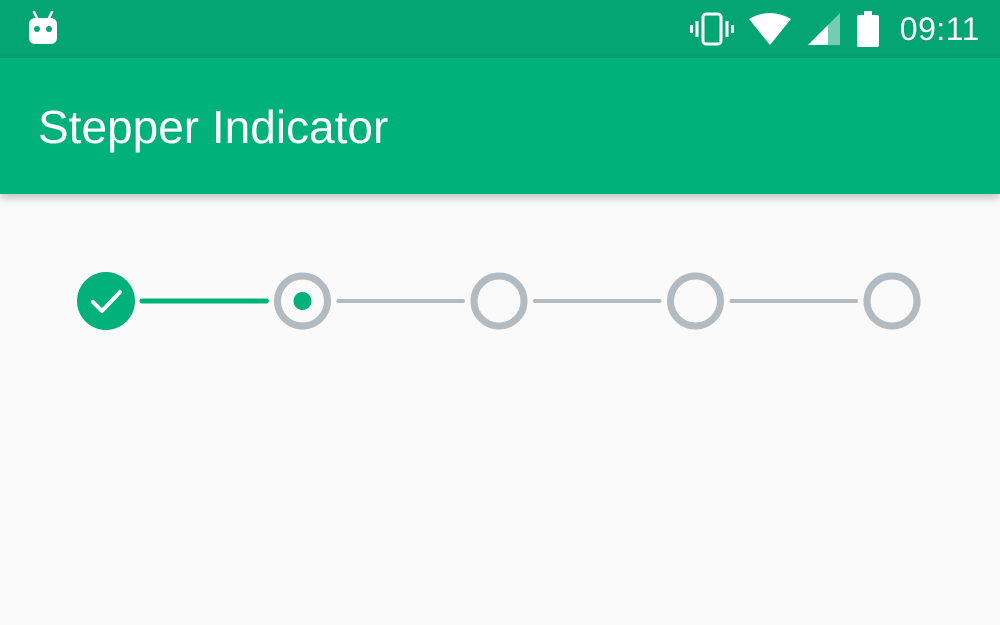 The height and width of the screenshot is (625, 1000). I want to click on step-3-pending, so click(499, 301).